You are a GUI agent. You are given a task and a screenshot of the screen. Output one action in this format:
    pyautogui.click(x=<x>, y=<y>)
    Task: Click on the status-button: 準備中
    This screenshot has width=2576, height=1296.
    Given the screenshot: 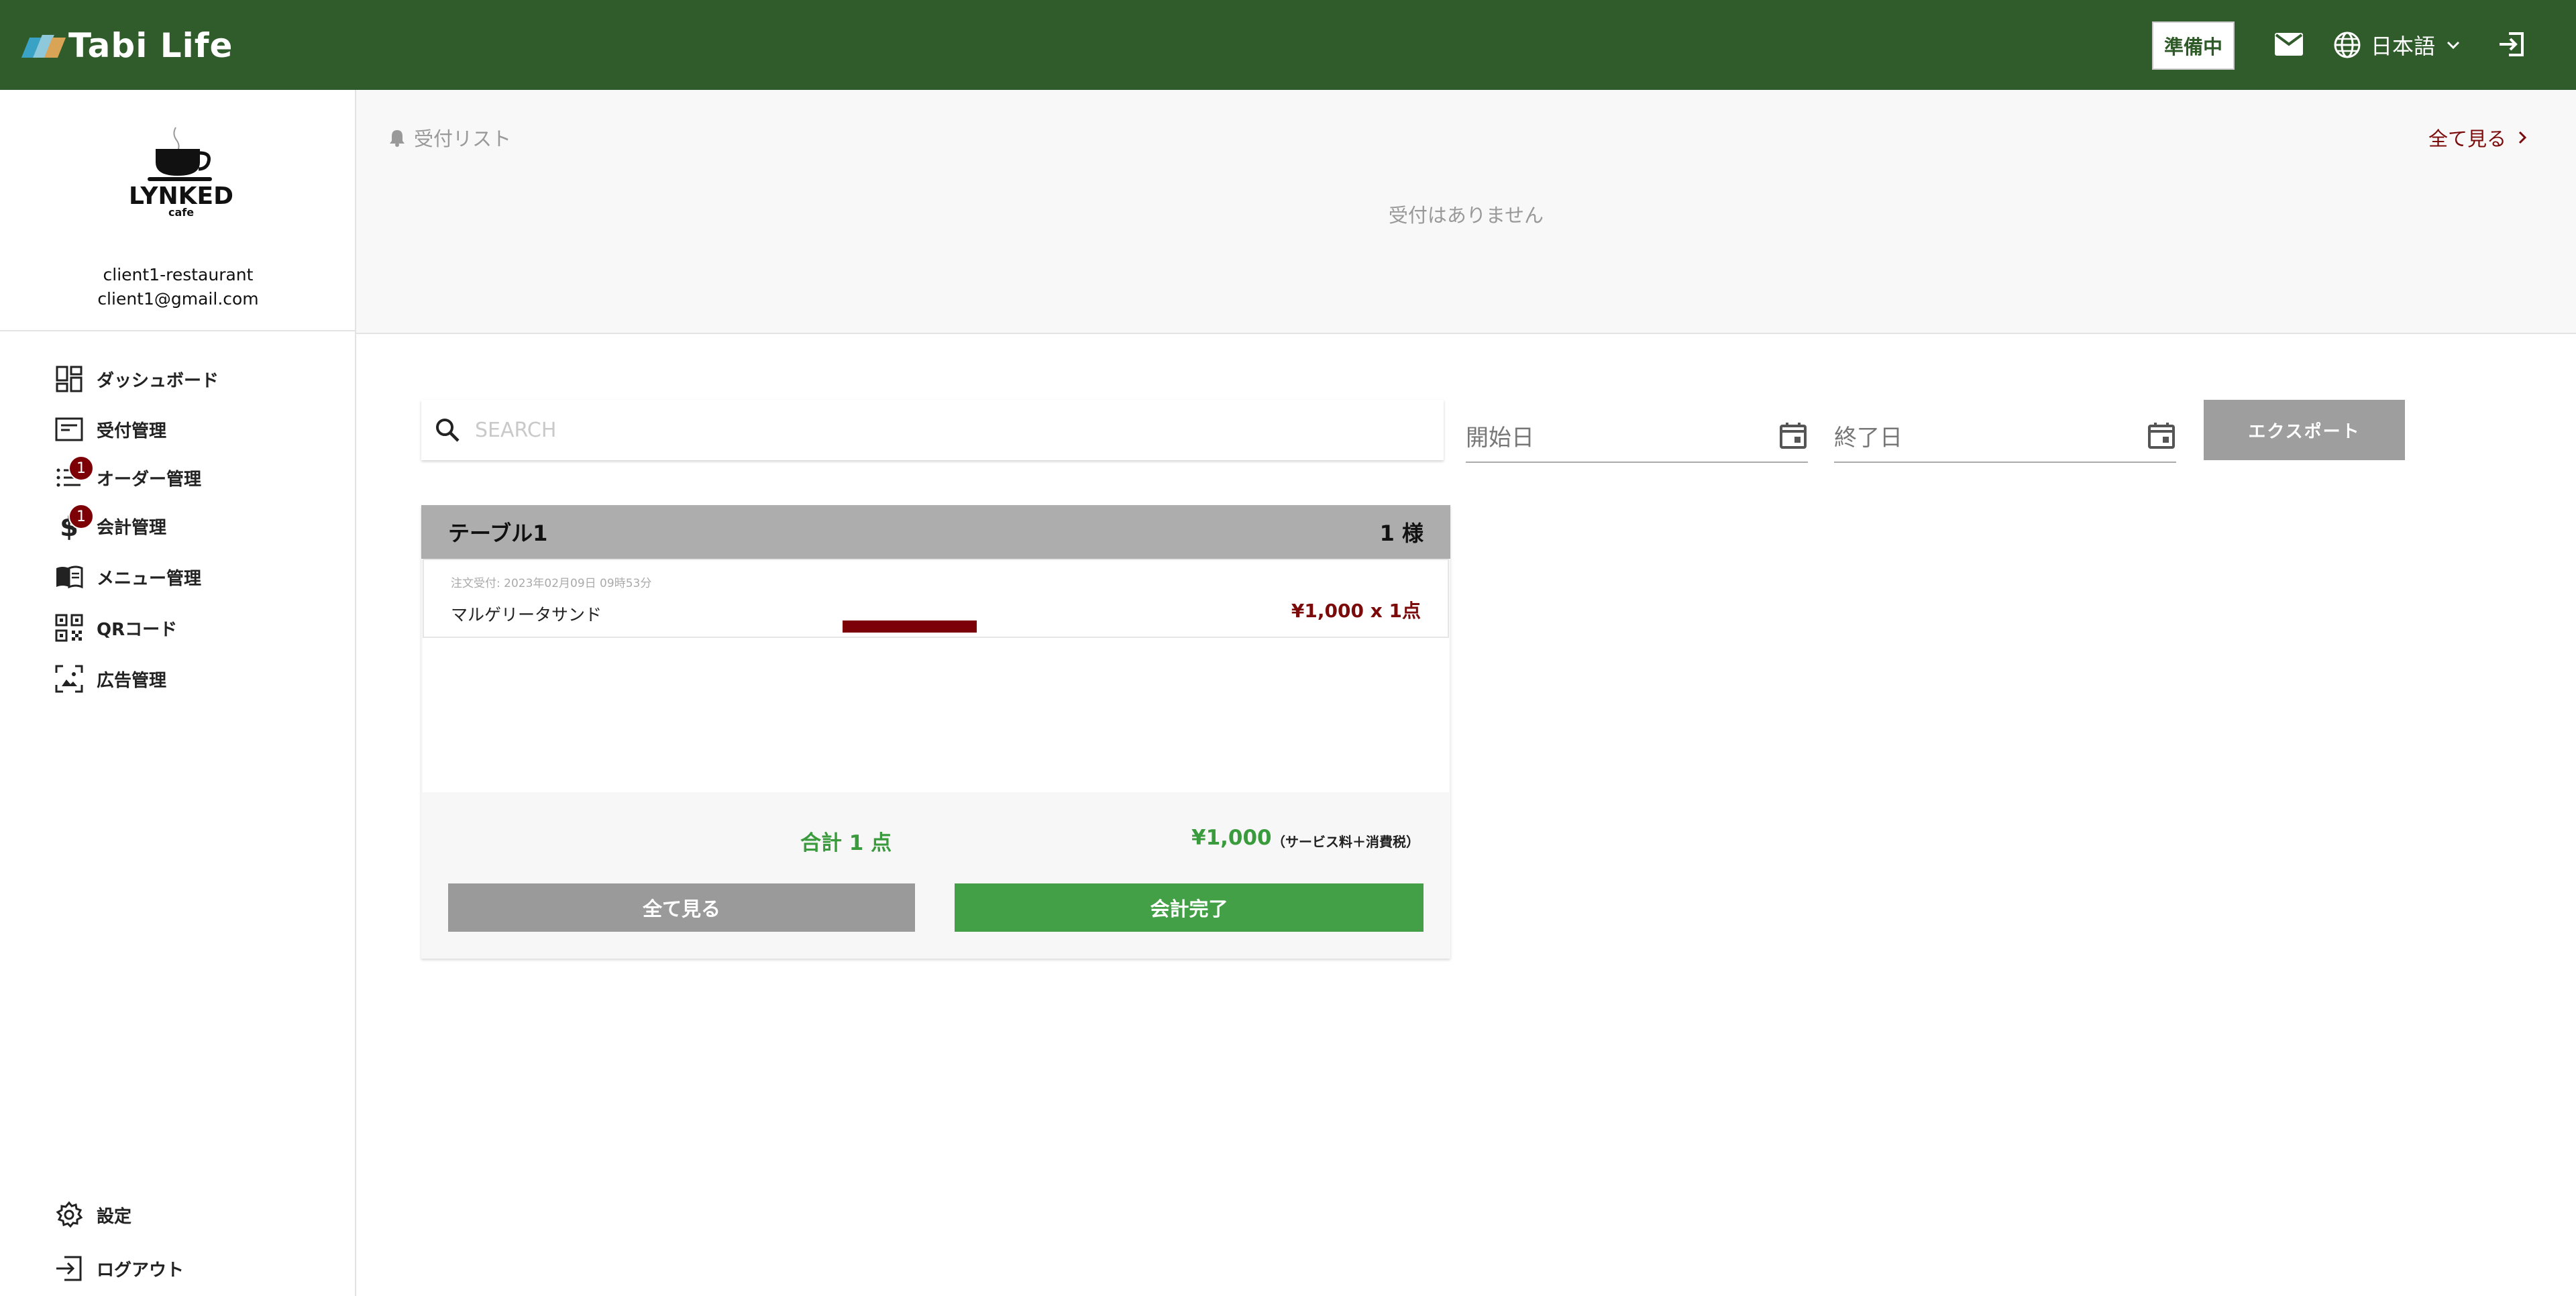 What is the action you would take?
    pyautogui.click(x=2193, y=45)
    